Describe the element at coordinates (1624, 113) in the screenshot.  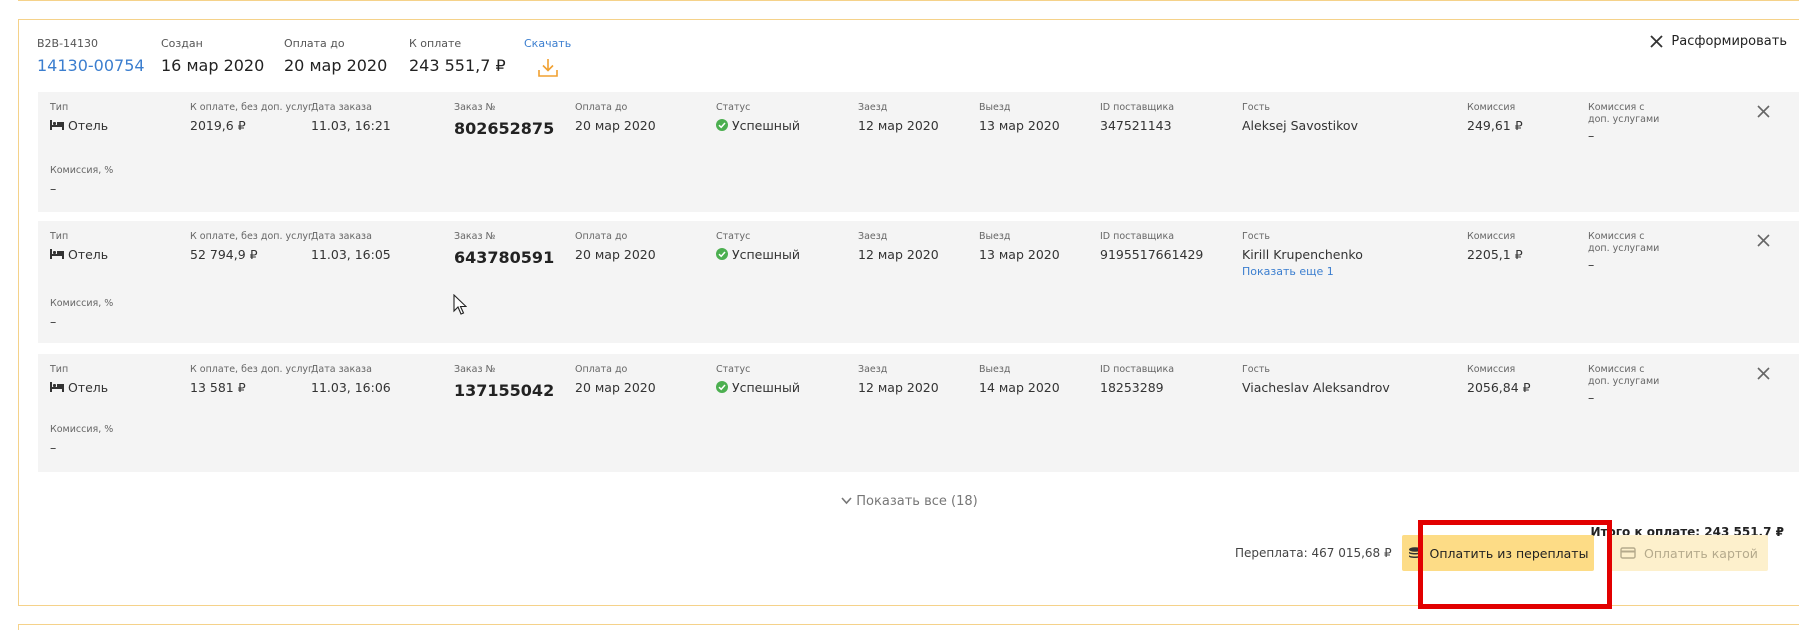
I see `commission-extras-label: Комиссия с доп. услугами` at that location.